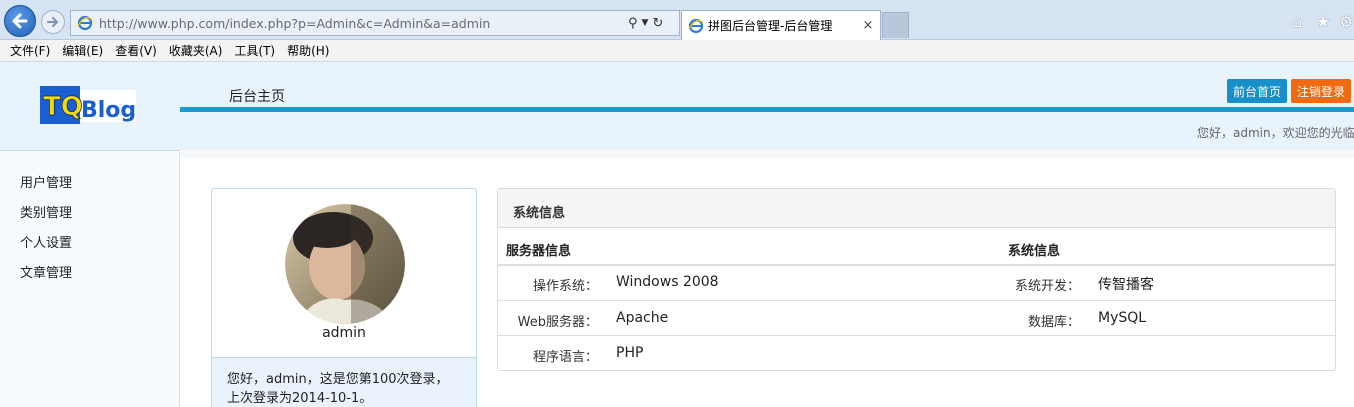  I want to click on sidebar-item-profile-settings: 个人设置, so click(46, 241).